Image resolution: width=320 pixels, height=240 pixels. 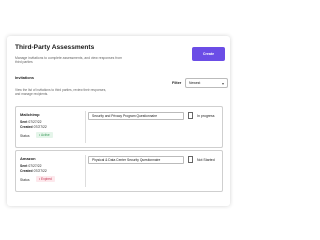 I want to click on filter-select: Newest ▾, so click(x=206, y=83).